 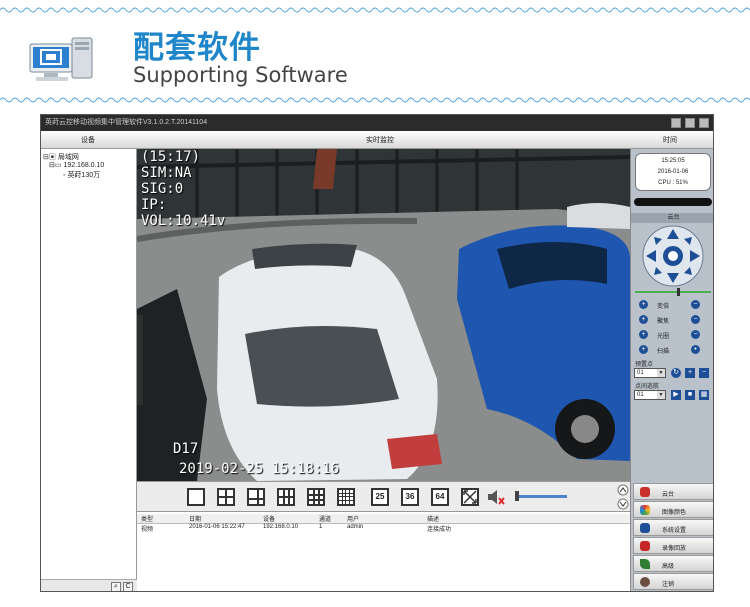 I want to click on clock-date: 2016-01-06, so click(x=673, y=172).